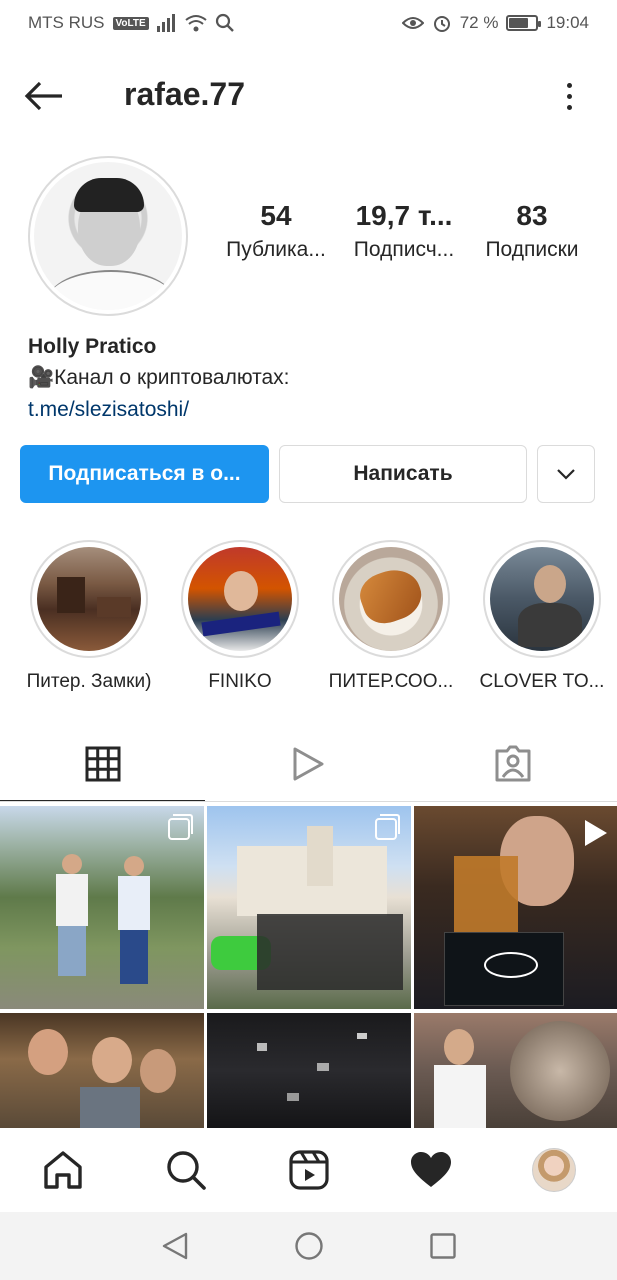 This screenshot has height=1280, width=617. I want to click on battery-percent: 72 %, so click(479, 22).